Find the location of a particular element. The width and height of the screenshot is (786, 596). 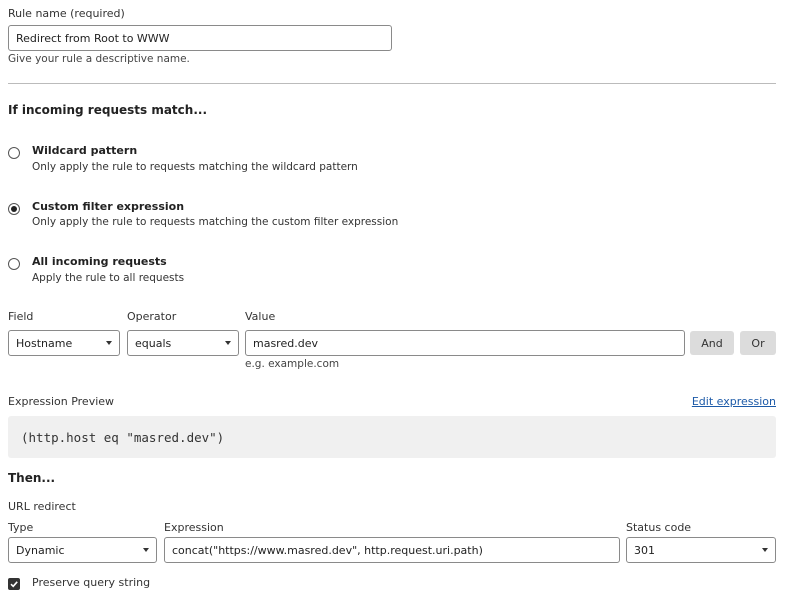

url-redirect-label: URL redirect is located at coordinates (42, 506).